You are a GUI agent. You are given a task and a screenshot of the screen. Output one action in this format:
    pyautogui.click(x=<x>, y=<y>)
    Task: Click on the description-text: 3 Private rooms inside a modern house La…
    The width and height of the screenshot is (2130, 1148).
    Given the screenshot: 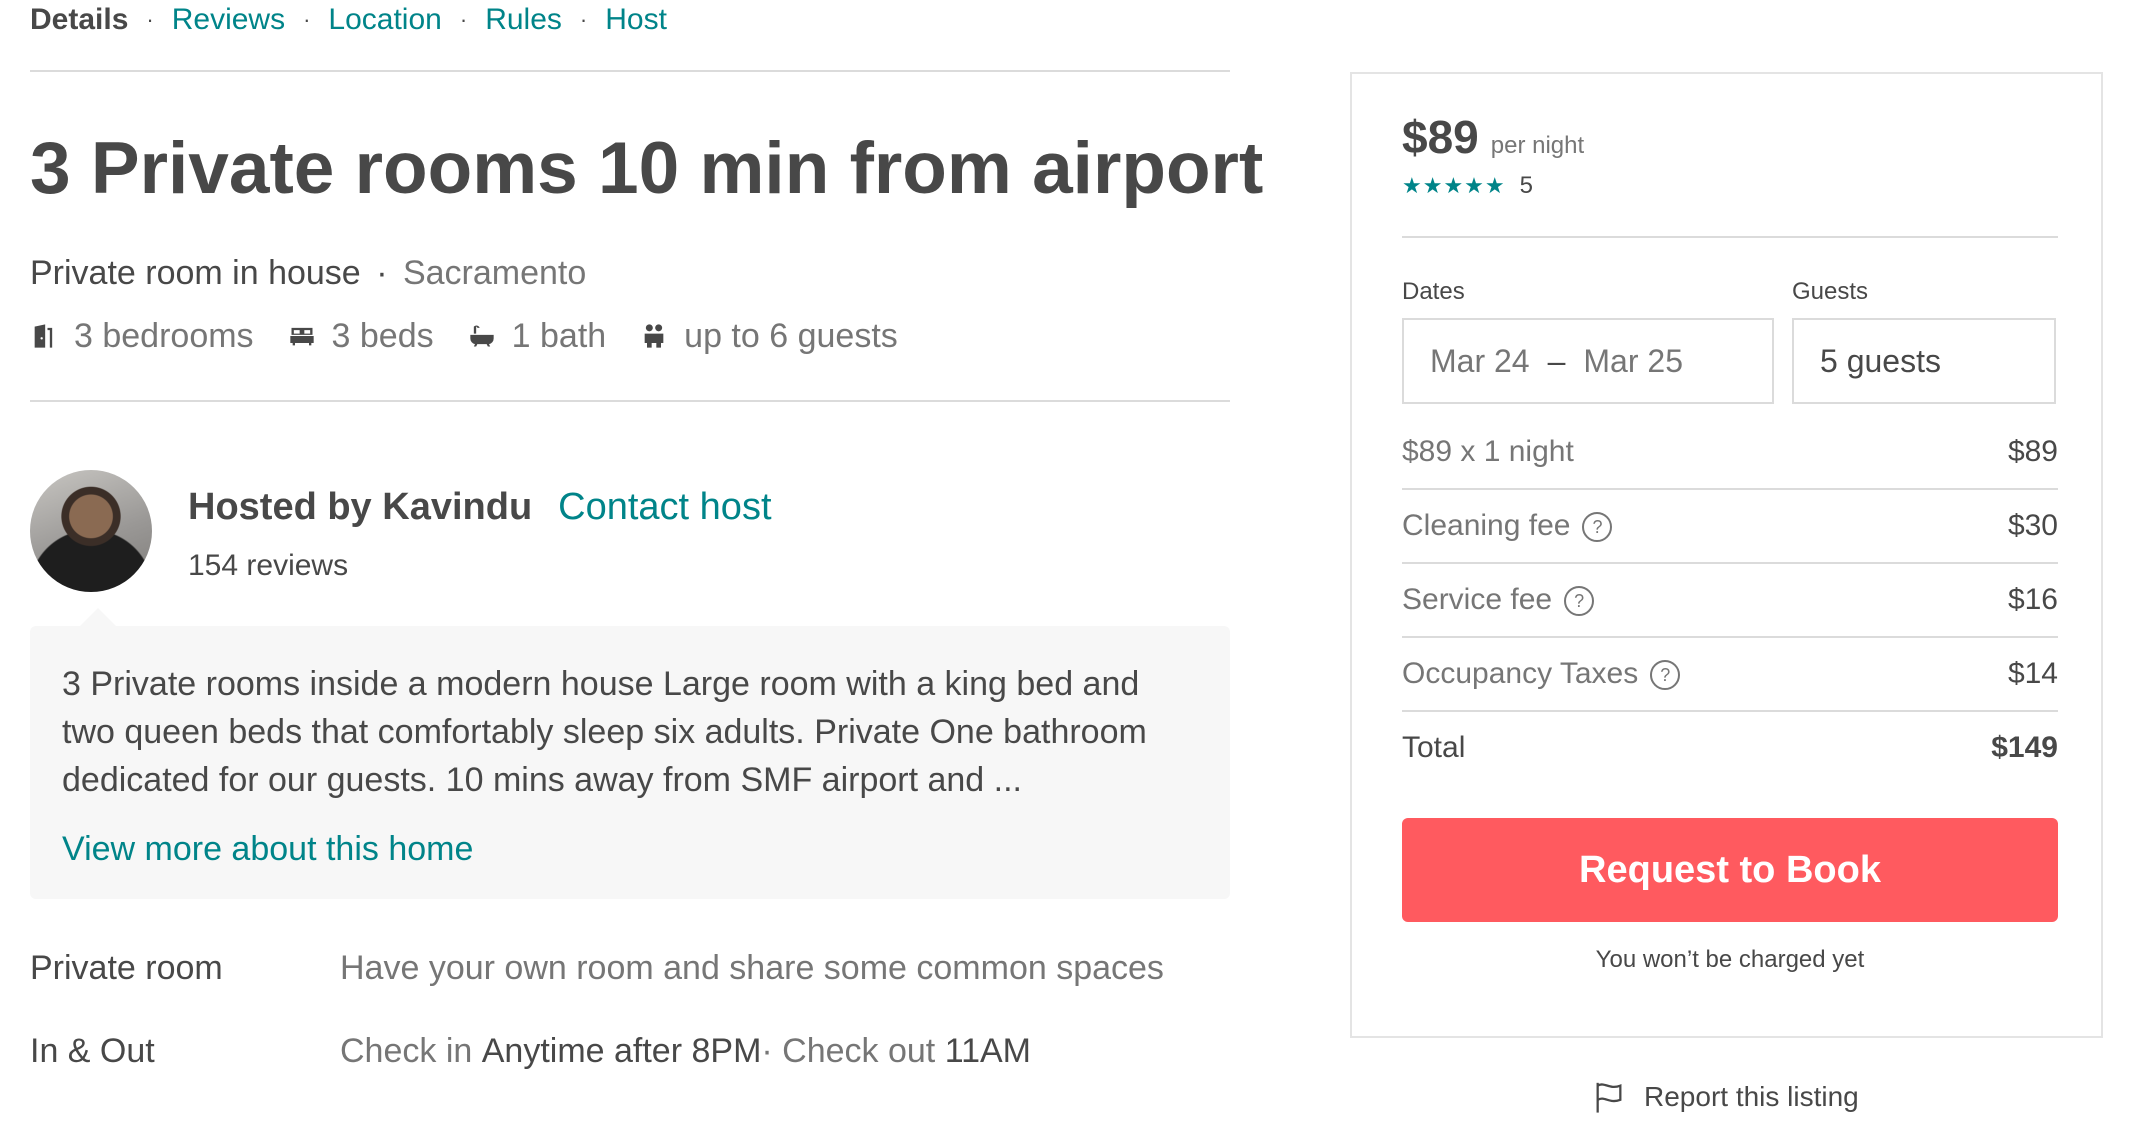 What is the action you would take?
    pyautogui.click(x=604, y=731)
    